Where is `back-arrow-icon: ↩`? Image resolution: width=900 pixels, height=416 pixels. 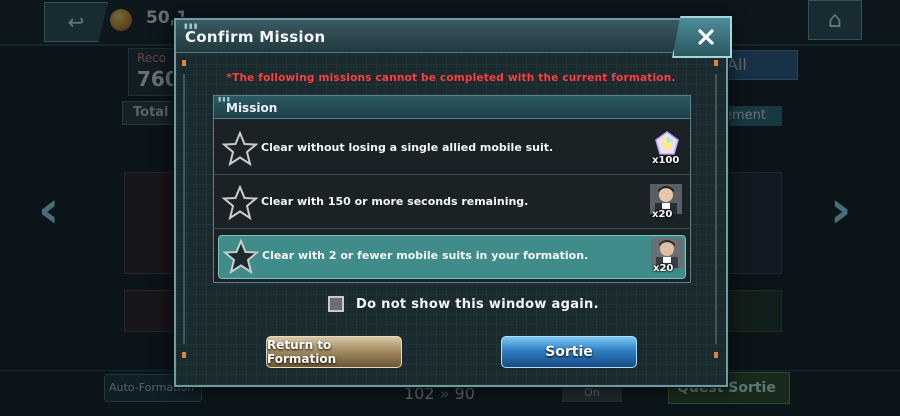
back-arrow-icon: ↩ is located at coordinates (76, 22).